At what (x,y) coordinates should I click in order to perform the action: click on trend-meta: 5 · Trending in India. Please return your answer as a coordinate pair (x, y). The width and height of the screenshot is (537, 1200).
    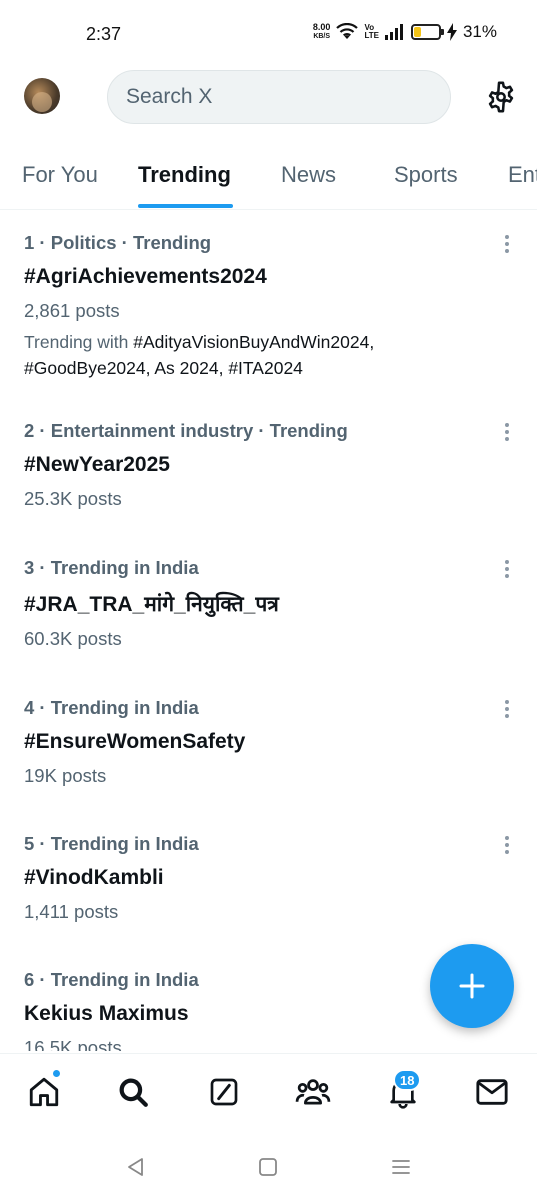
    Looking at the image, I should click on (111, 843).